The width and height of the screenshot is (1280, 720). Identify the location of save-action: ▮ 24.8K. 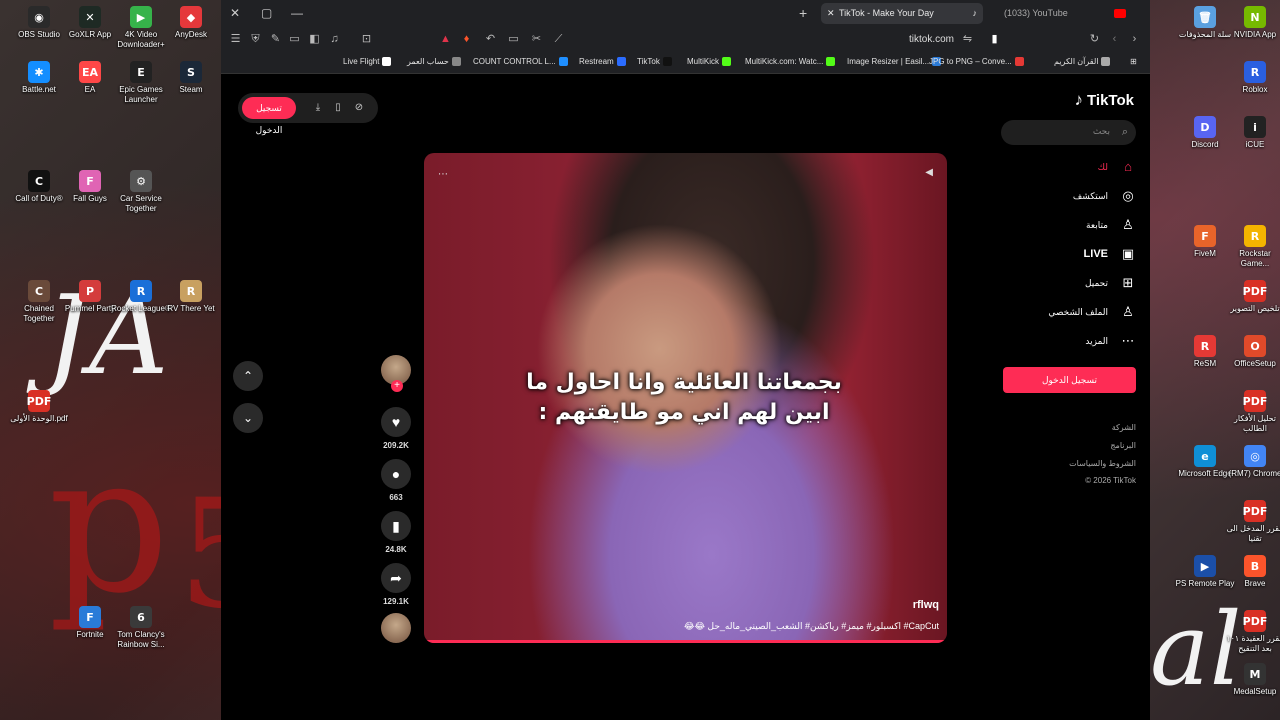
(396, 532).